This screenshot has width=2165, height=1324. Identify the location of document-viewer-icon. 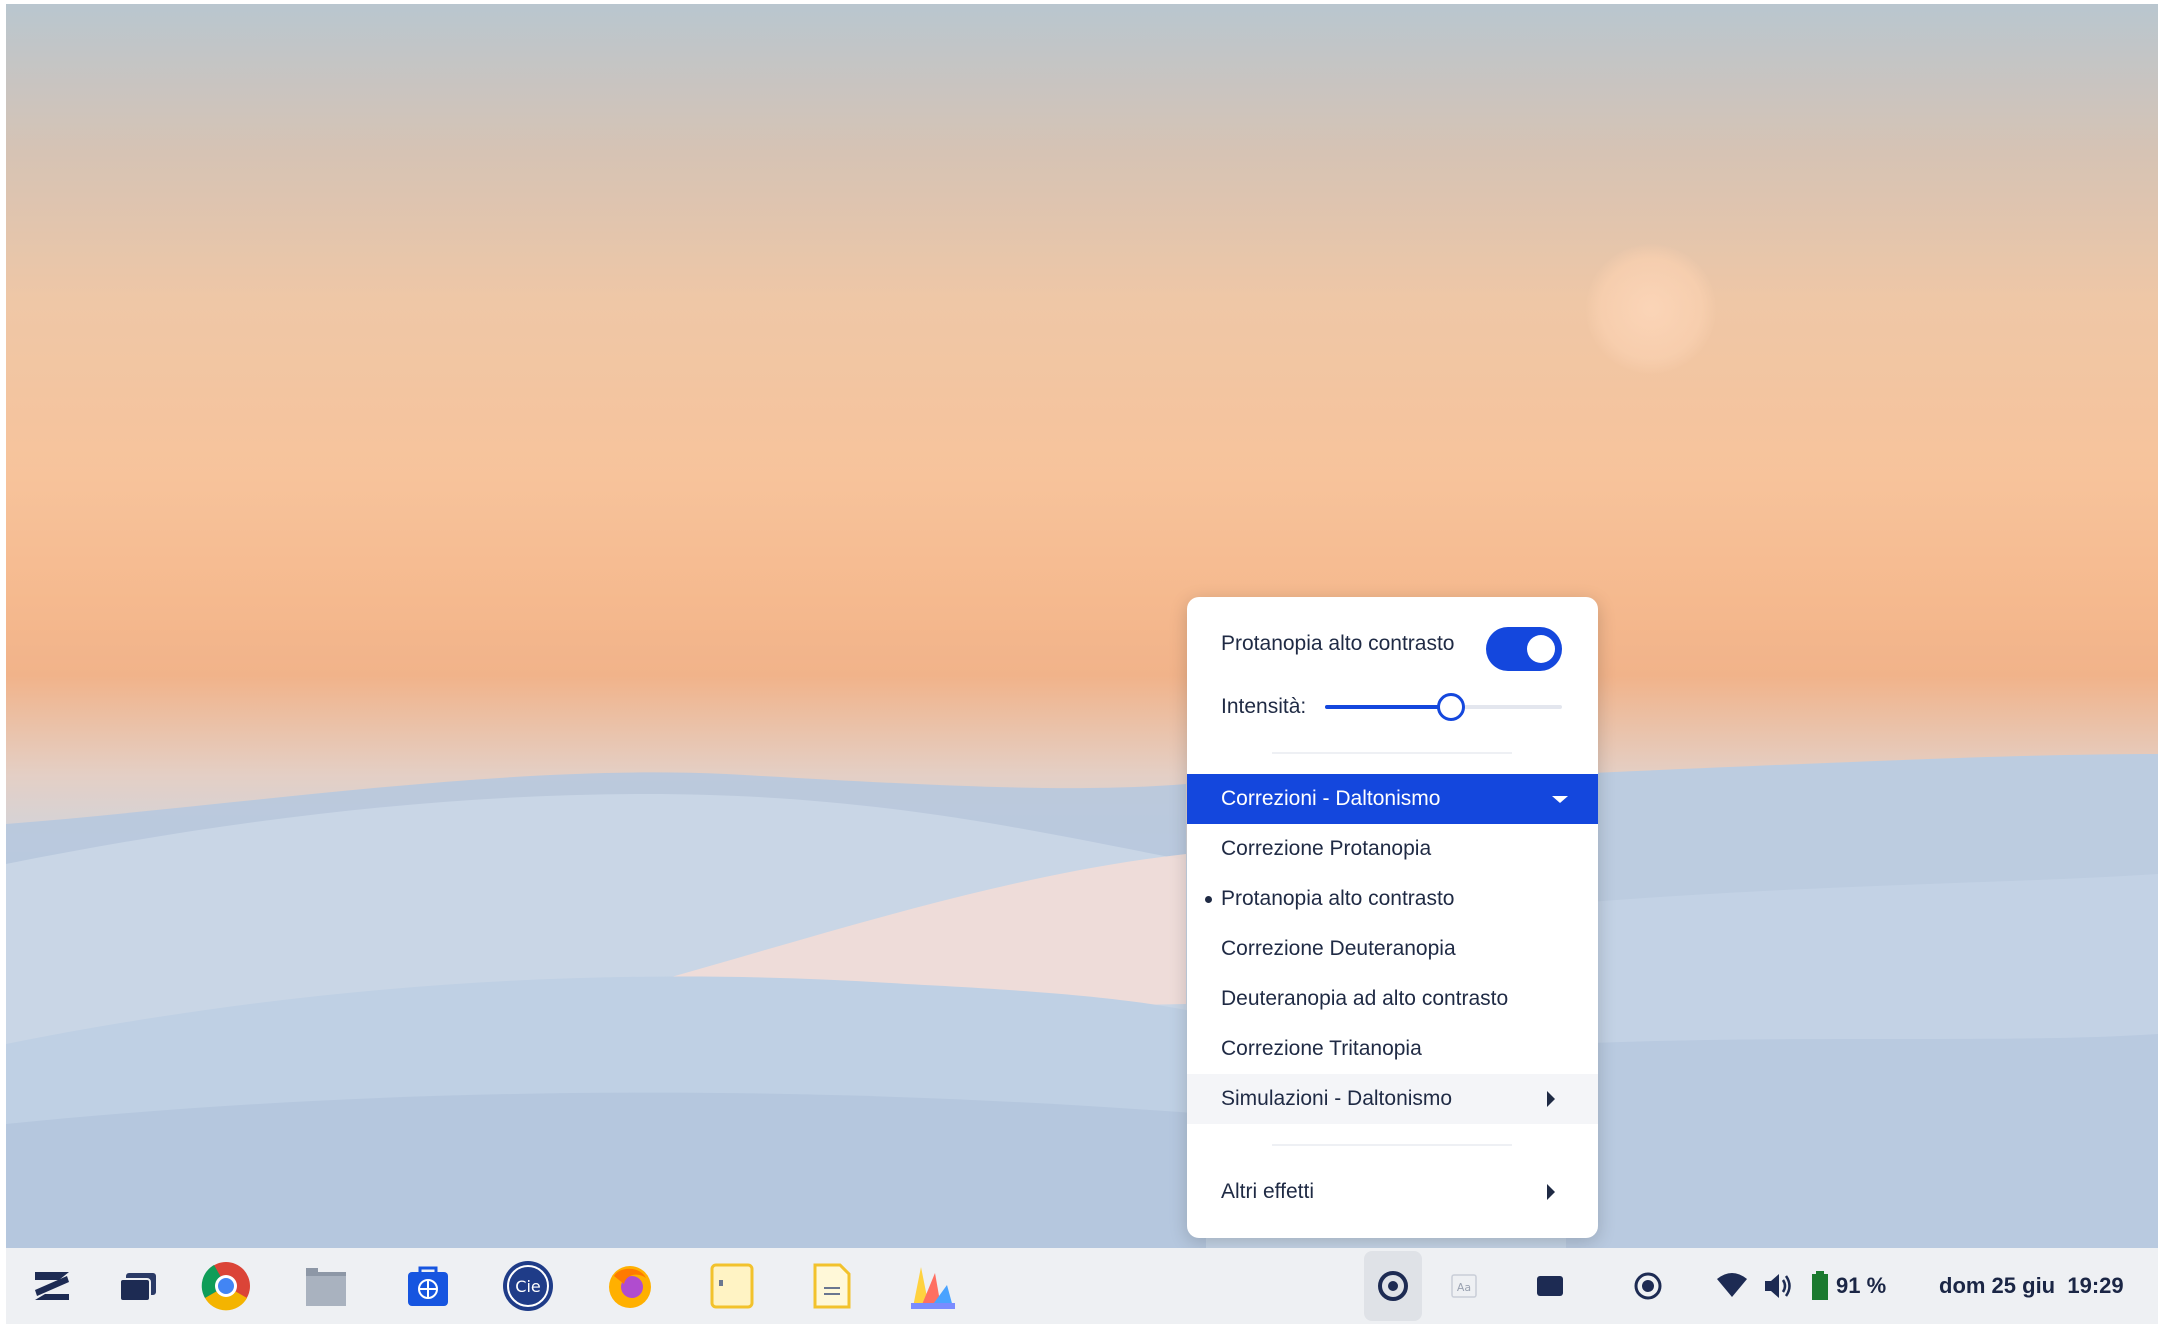
(832, 1286).